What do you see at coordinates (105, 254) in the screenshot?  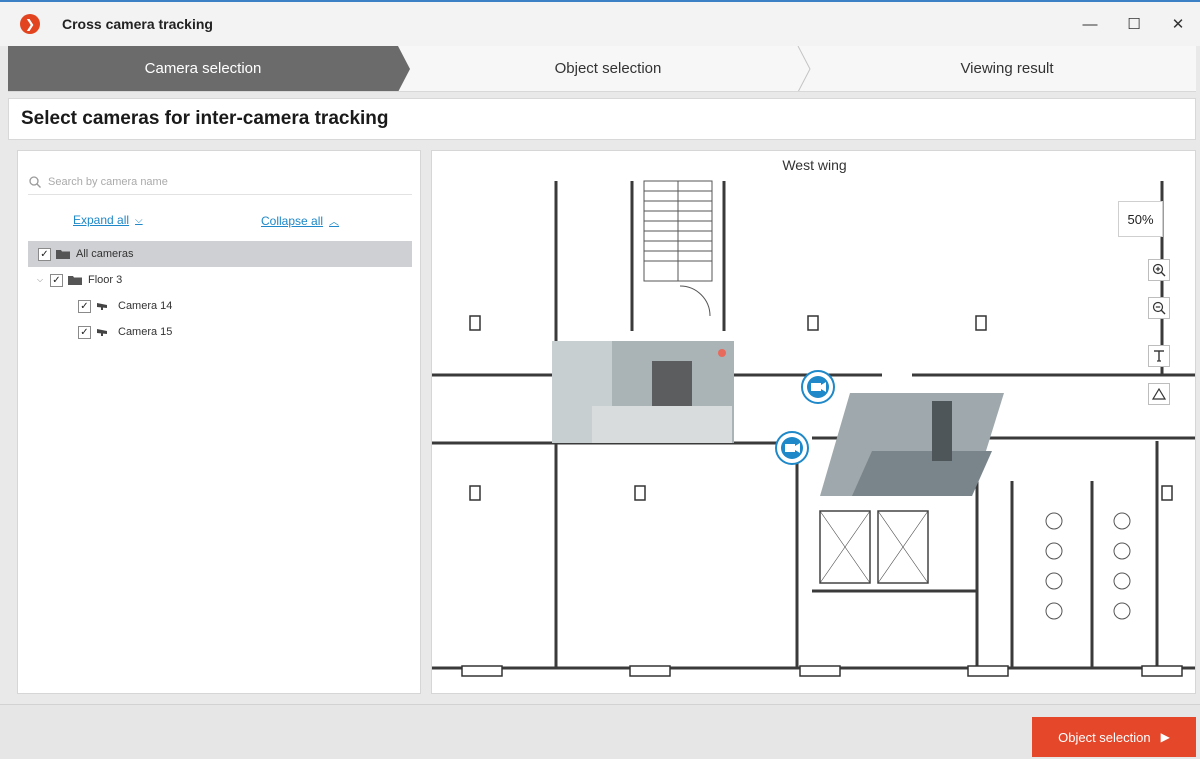 I see `tree-item-label: All cameras` at bounding box center [105, 254].